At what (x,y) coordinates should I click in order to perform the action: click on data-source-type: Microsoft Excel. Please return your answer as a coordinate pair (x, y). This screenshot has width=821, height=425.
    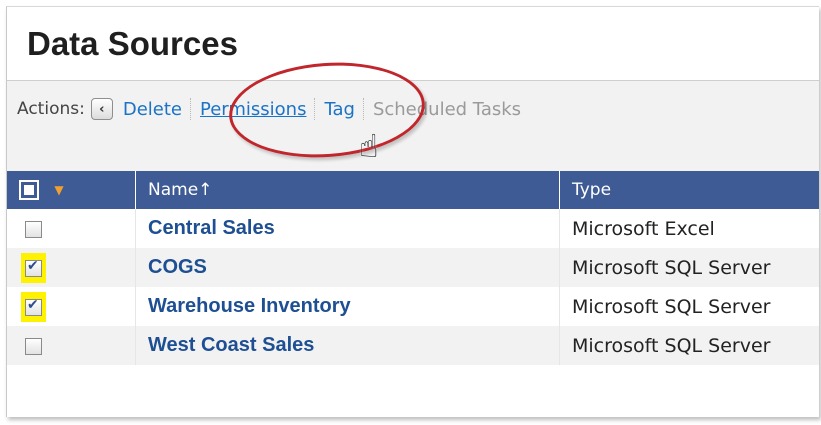
    Looking at the image, I should click on (643, 228).